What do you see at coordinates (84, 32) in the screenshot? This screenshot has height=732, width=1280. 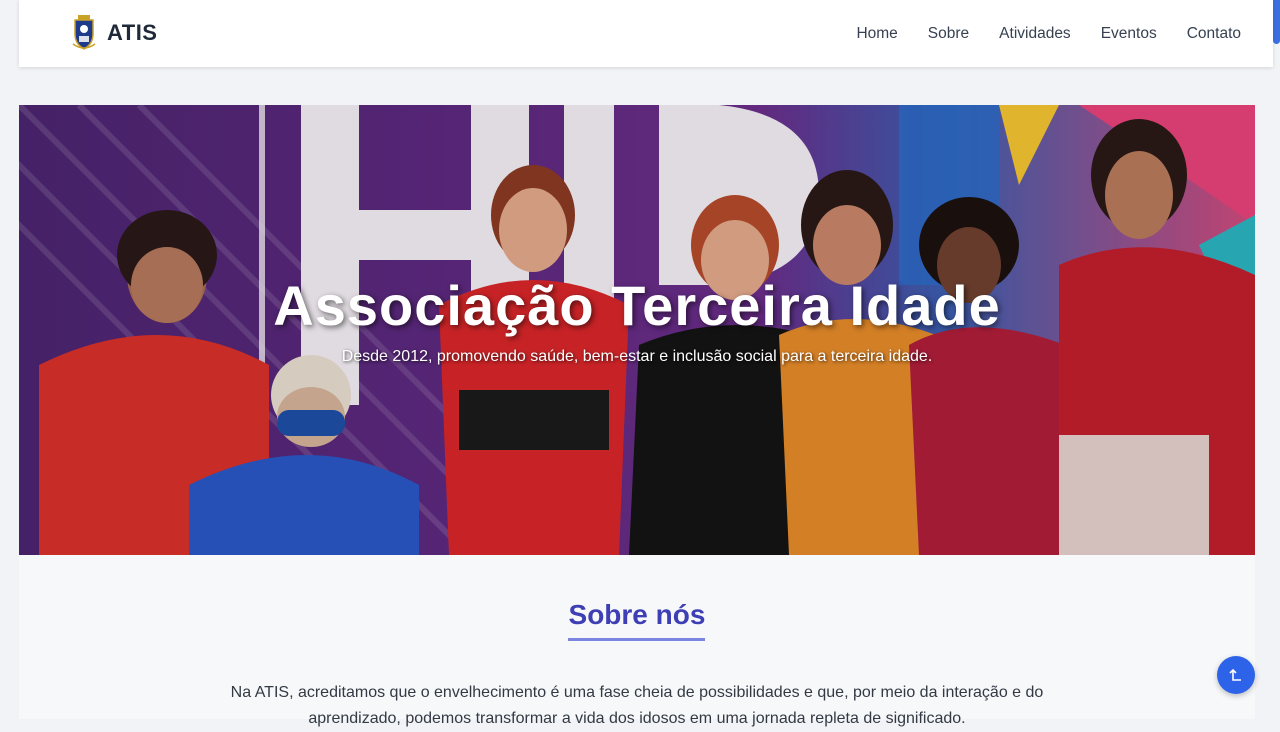 I see `crest-logo-icon` at bounding box center [84, 32].